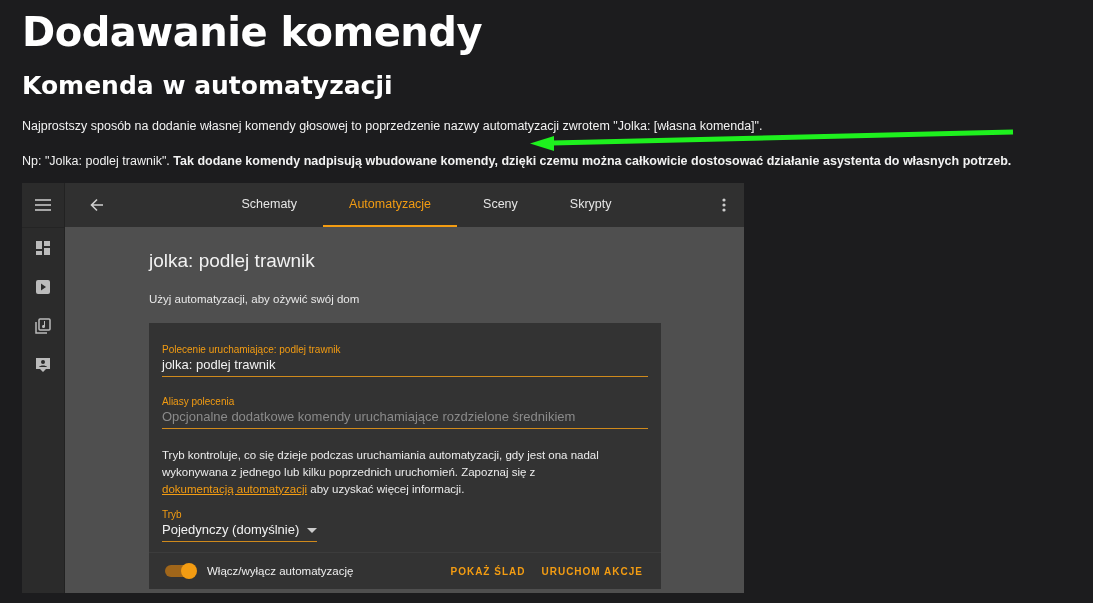 This screenshot has height=603, width=1093. What do you see at coordinates (393, 126) in the screenshot?
I see `paragraph: Najprostszy sposób na dodanie własnej komendy głosowej to poprzedzenie nazwy automatyzacji zwrotem "Jolka: [własna komenda]".` at bounding box center [393, 126].